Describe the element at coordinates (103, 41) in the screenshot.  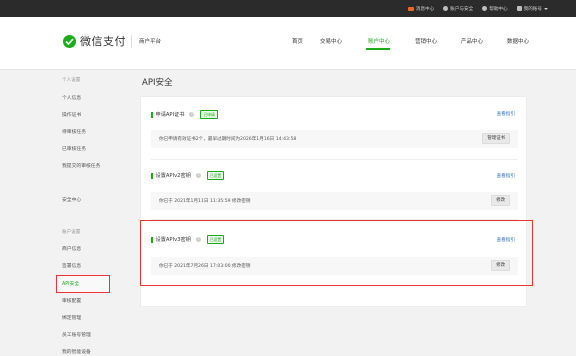
I see `logo-text: 微信支付` at that location.